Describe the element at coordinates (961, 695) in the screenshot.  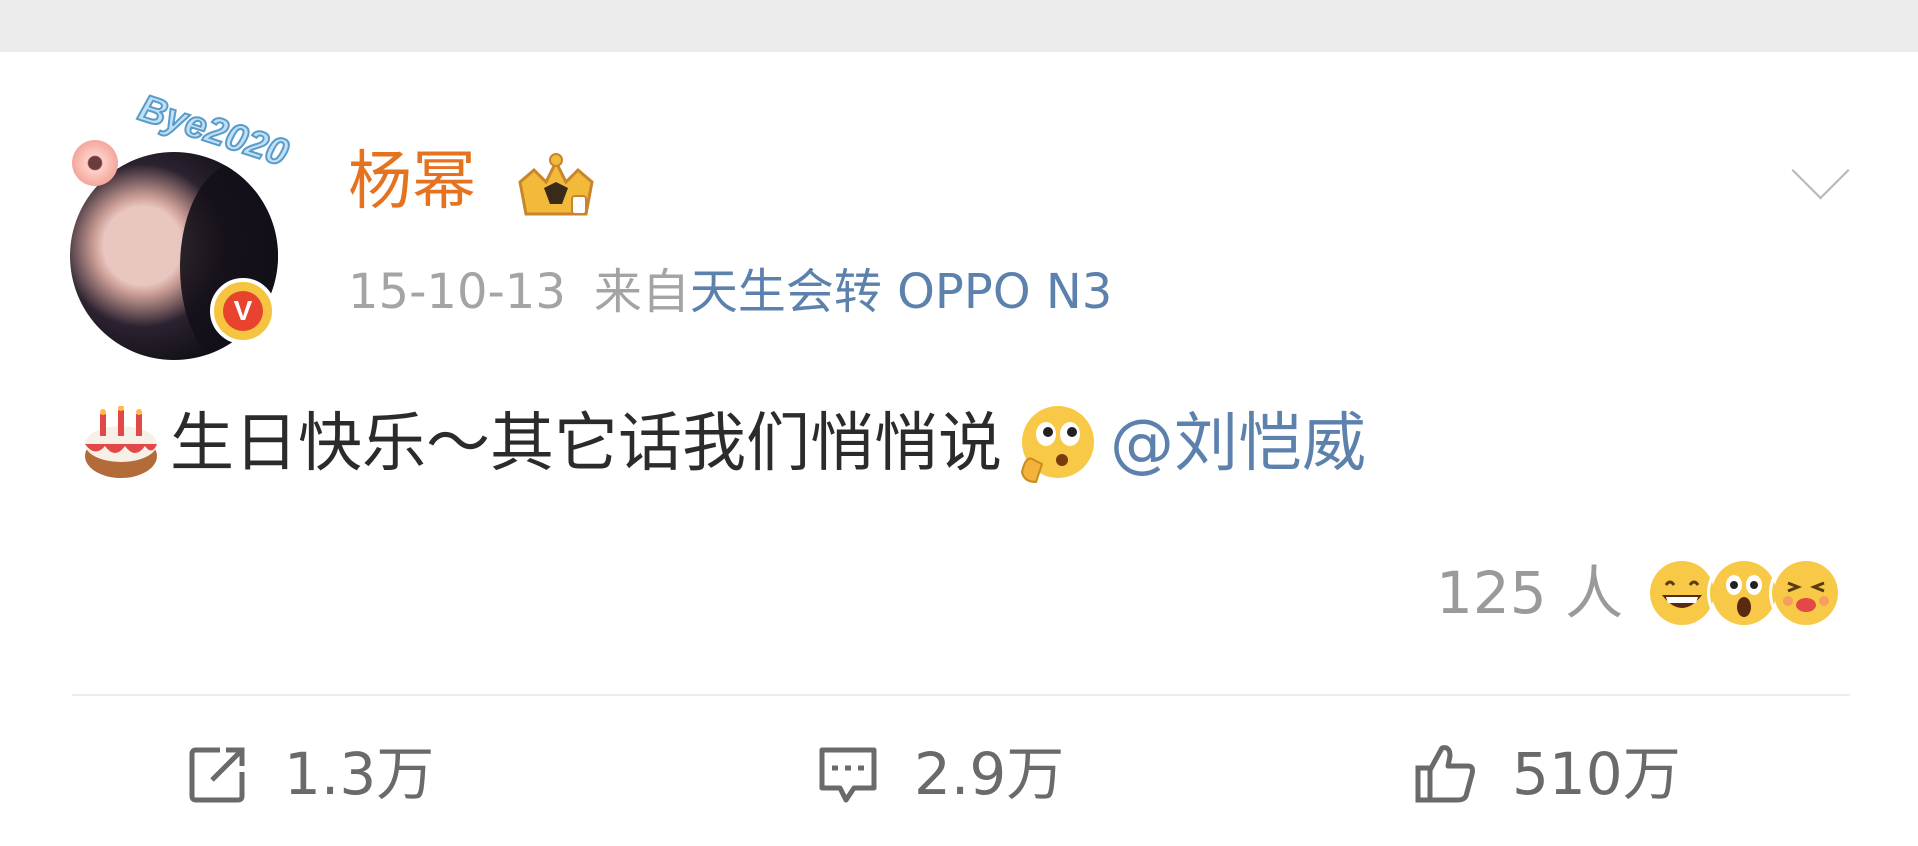
I see `divider` at that location.